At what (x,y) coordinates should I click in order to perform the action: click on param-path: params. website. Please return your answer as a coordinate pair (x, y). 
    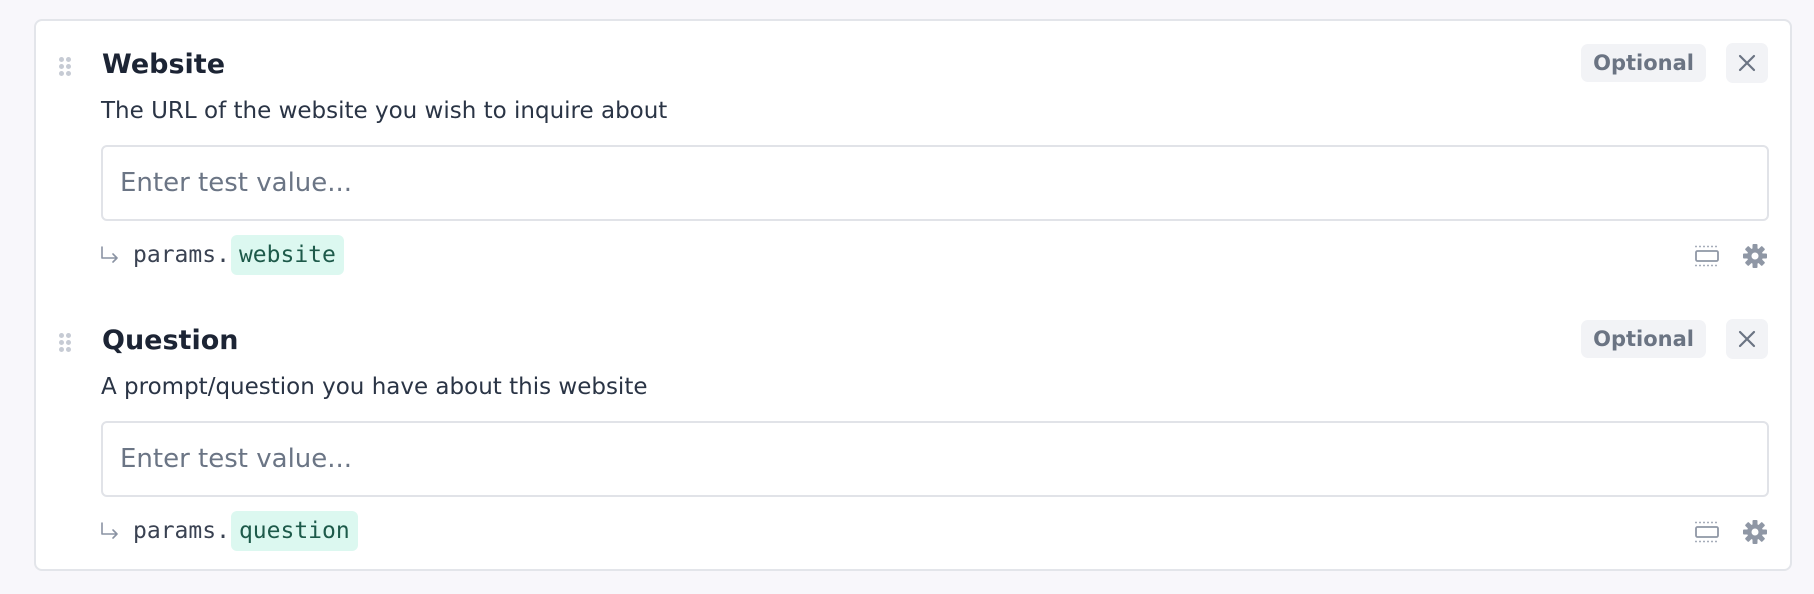
    Looking at the image, I should click on (221, 255).